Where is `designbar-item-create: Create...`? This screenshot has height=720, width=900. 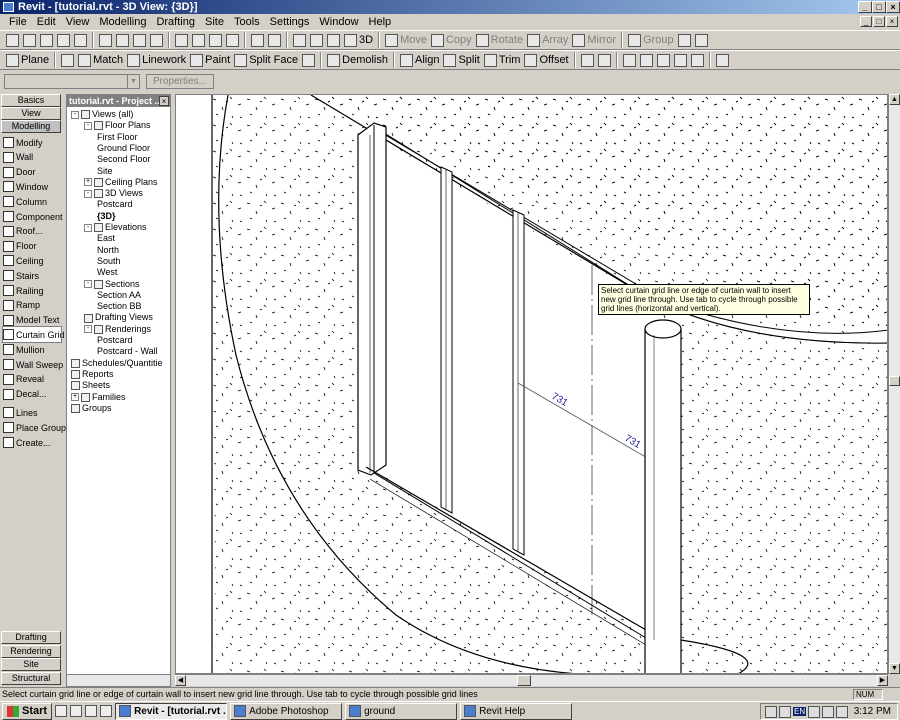 designbar-item-create: Create... is located at coordinates (32, 442).